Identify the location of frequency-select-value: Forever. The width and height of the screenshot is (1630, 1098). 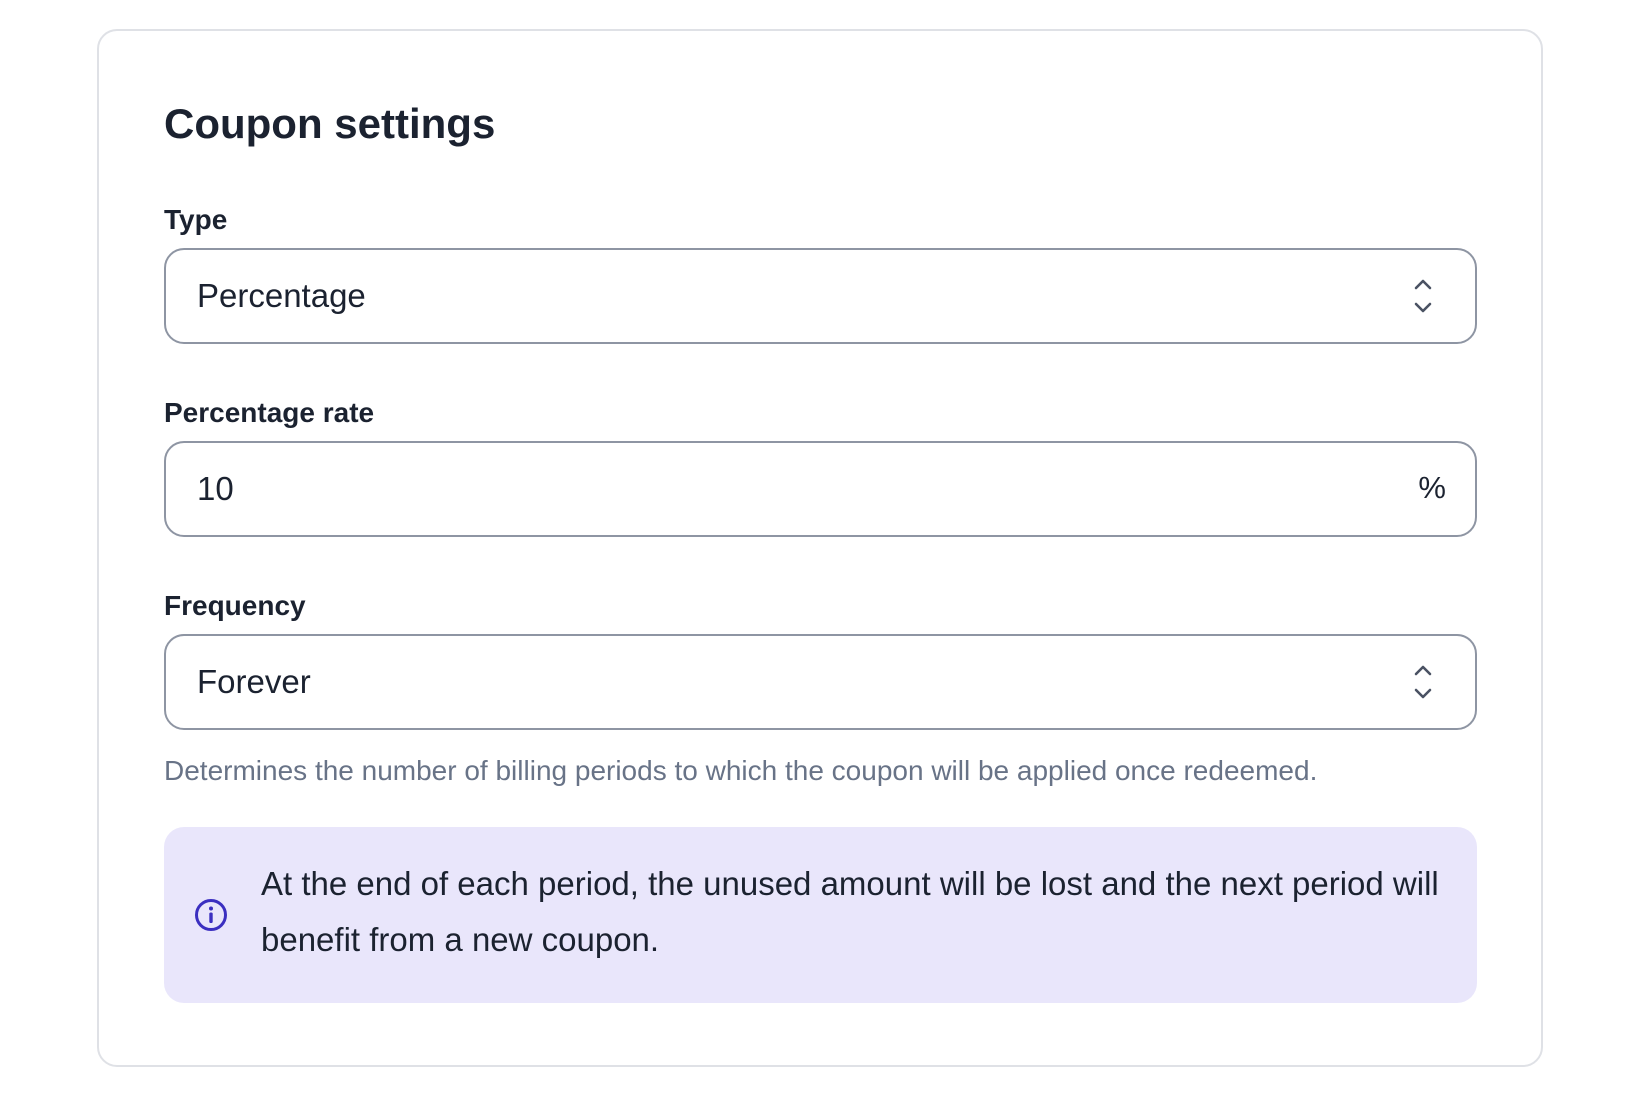
(254, 681).